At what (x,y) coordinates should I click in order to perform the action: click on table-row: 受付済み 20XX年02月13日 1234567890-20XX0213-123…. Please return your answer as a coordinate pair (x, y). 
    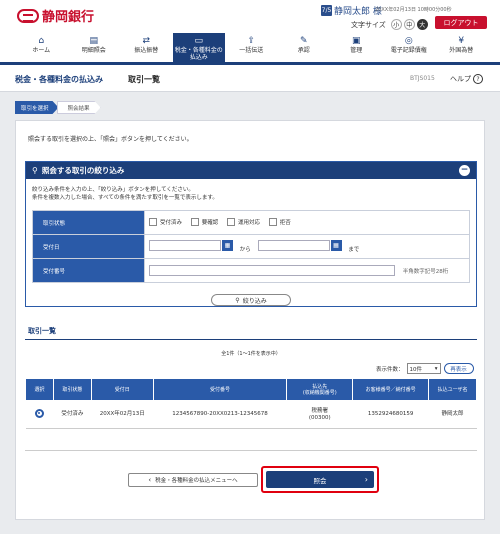
    Looking at the image, I should click on (251, 414).